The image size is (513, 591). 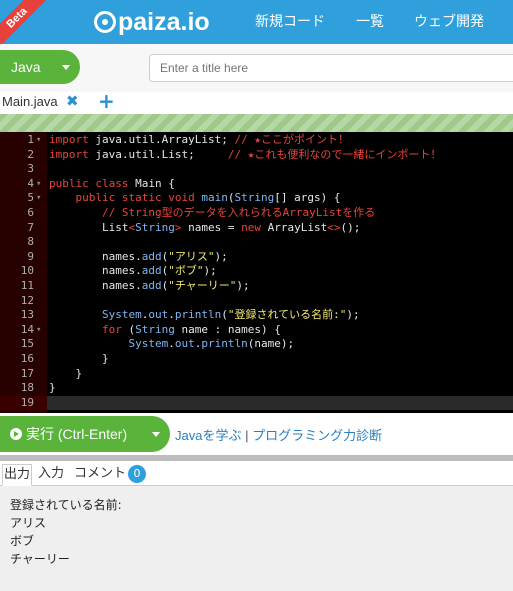 What do you see at coordinates (95, 285) in the screenshot?
I see `code-token: names.` at bounding box center [95, 285].